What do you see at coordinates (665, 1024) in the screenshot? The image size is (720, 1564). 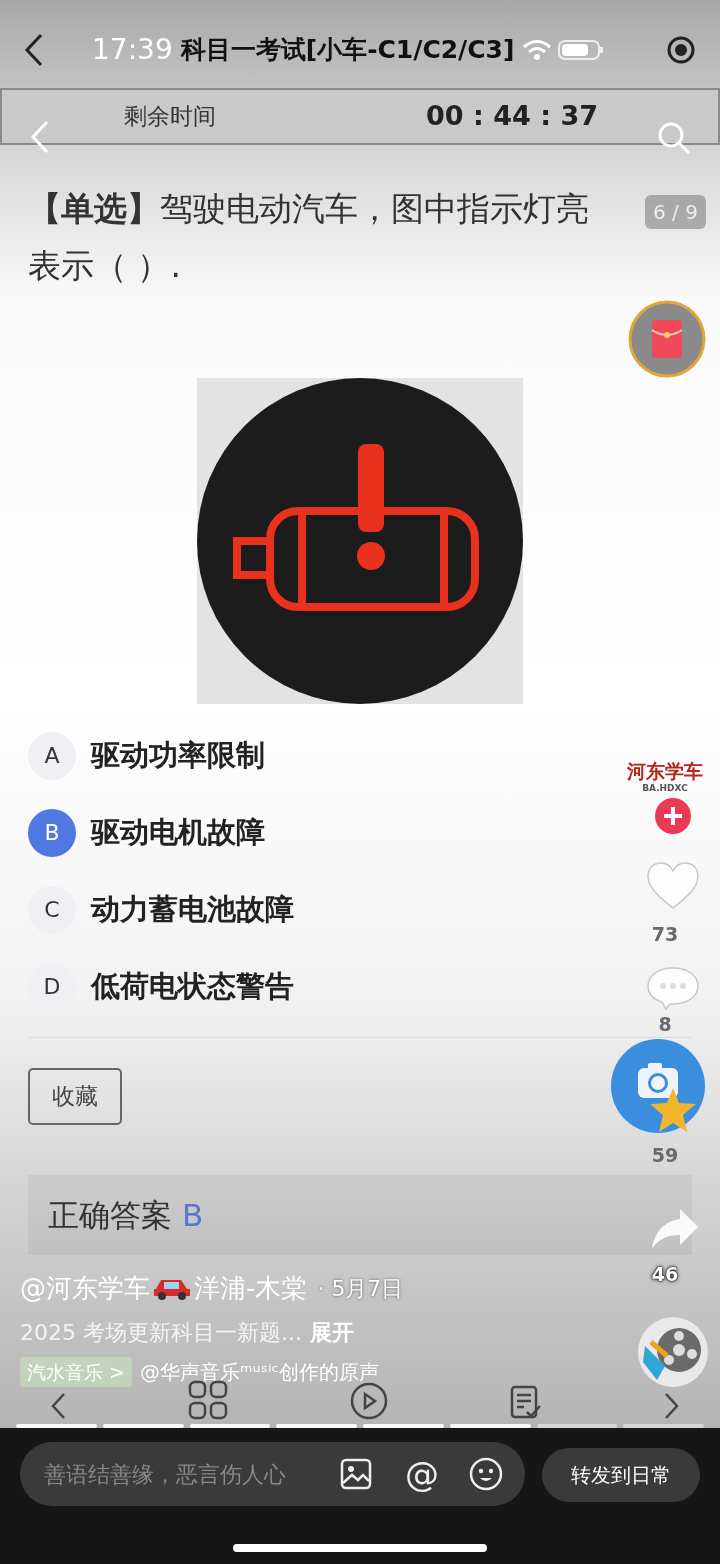 I see `comment-count: 8` at bounding box center [665, 1024].